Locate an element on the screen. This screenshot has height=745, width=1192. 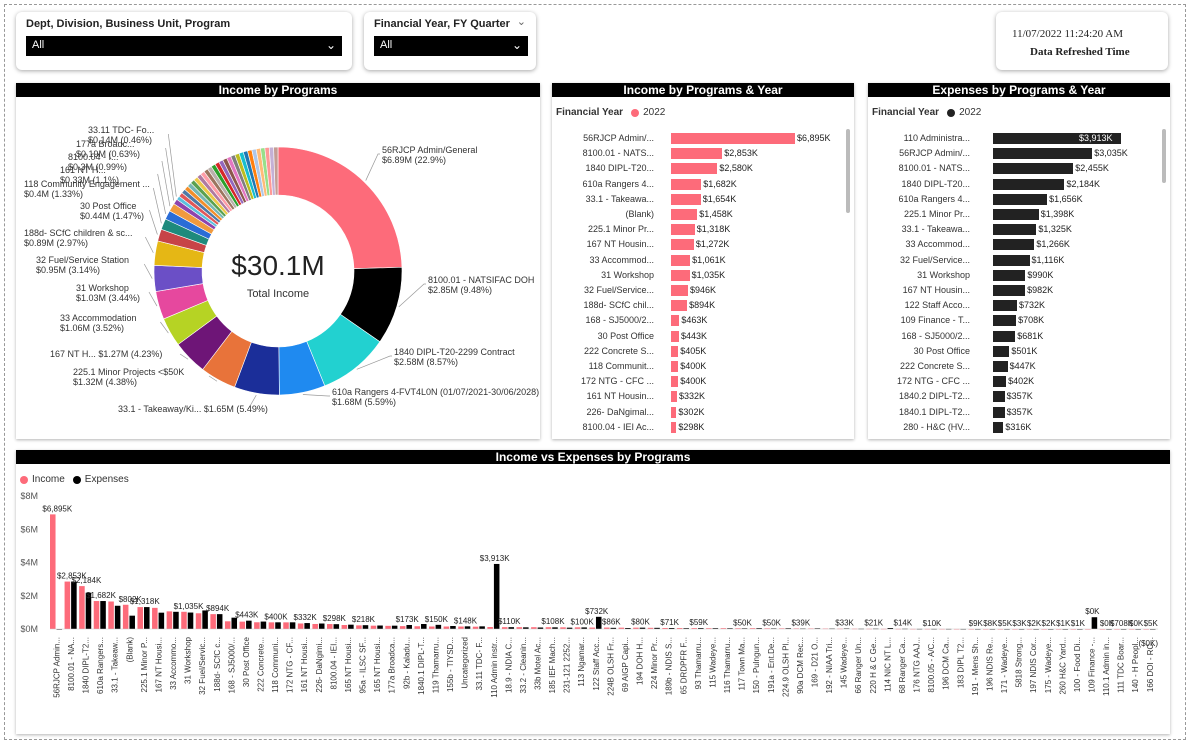
slicer-dept-dropdown: All ⌄ is located at coordinates (184, 46).